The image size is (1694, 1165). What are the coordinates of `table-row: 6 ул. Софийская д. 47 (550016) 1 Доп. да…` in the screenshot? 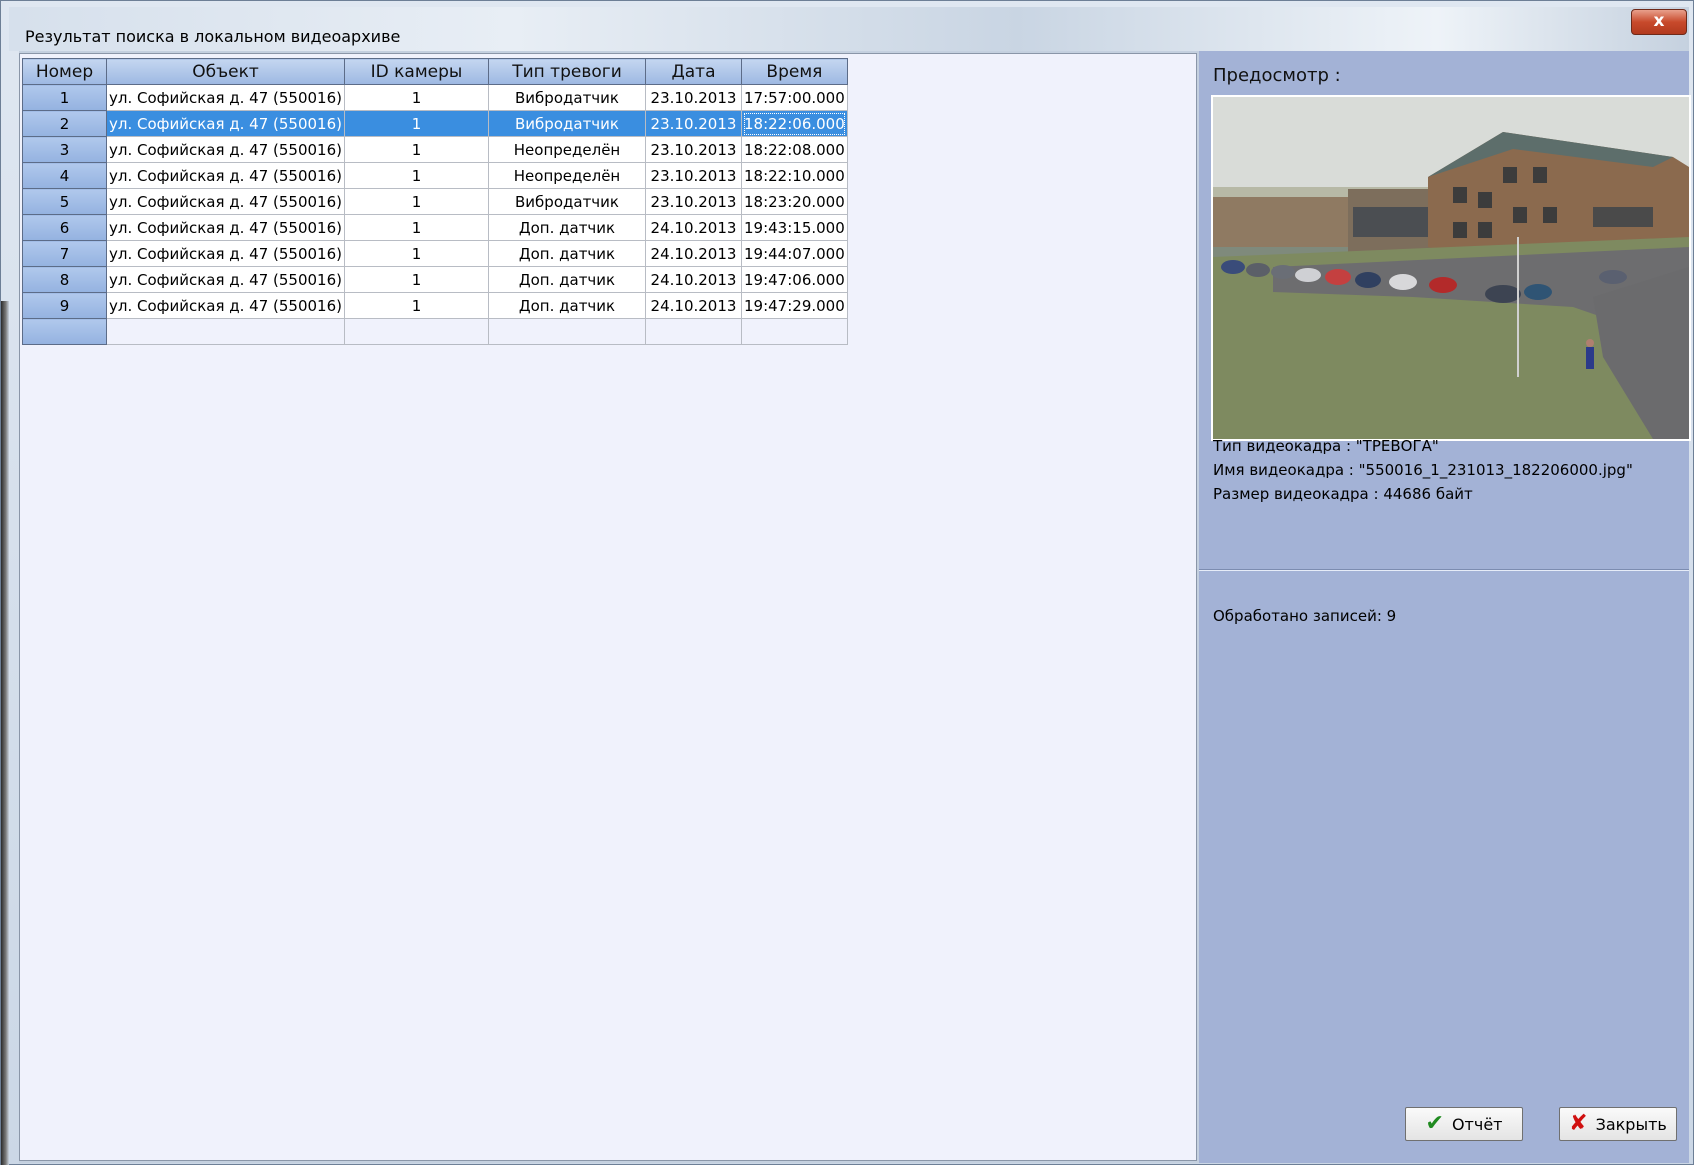 It's located at (435, 227).